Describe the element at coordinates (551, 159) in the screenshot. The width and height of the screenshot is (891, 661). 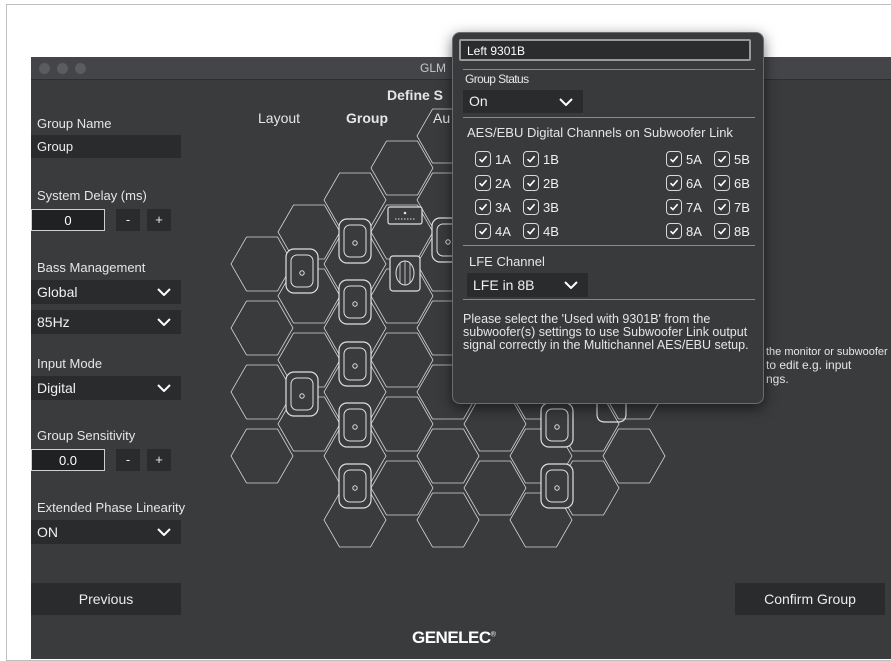
I see `channel-label: 1B` at that location.